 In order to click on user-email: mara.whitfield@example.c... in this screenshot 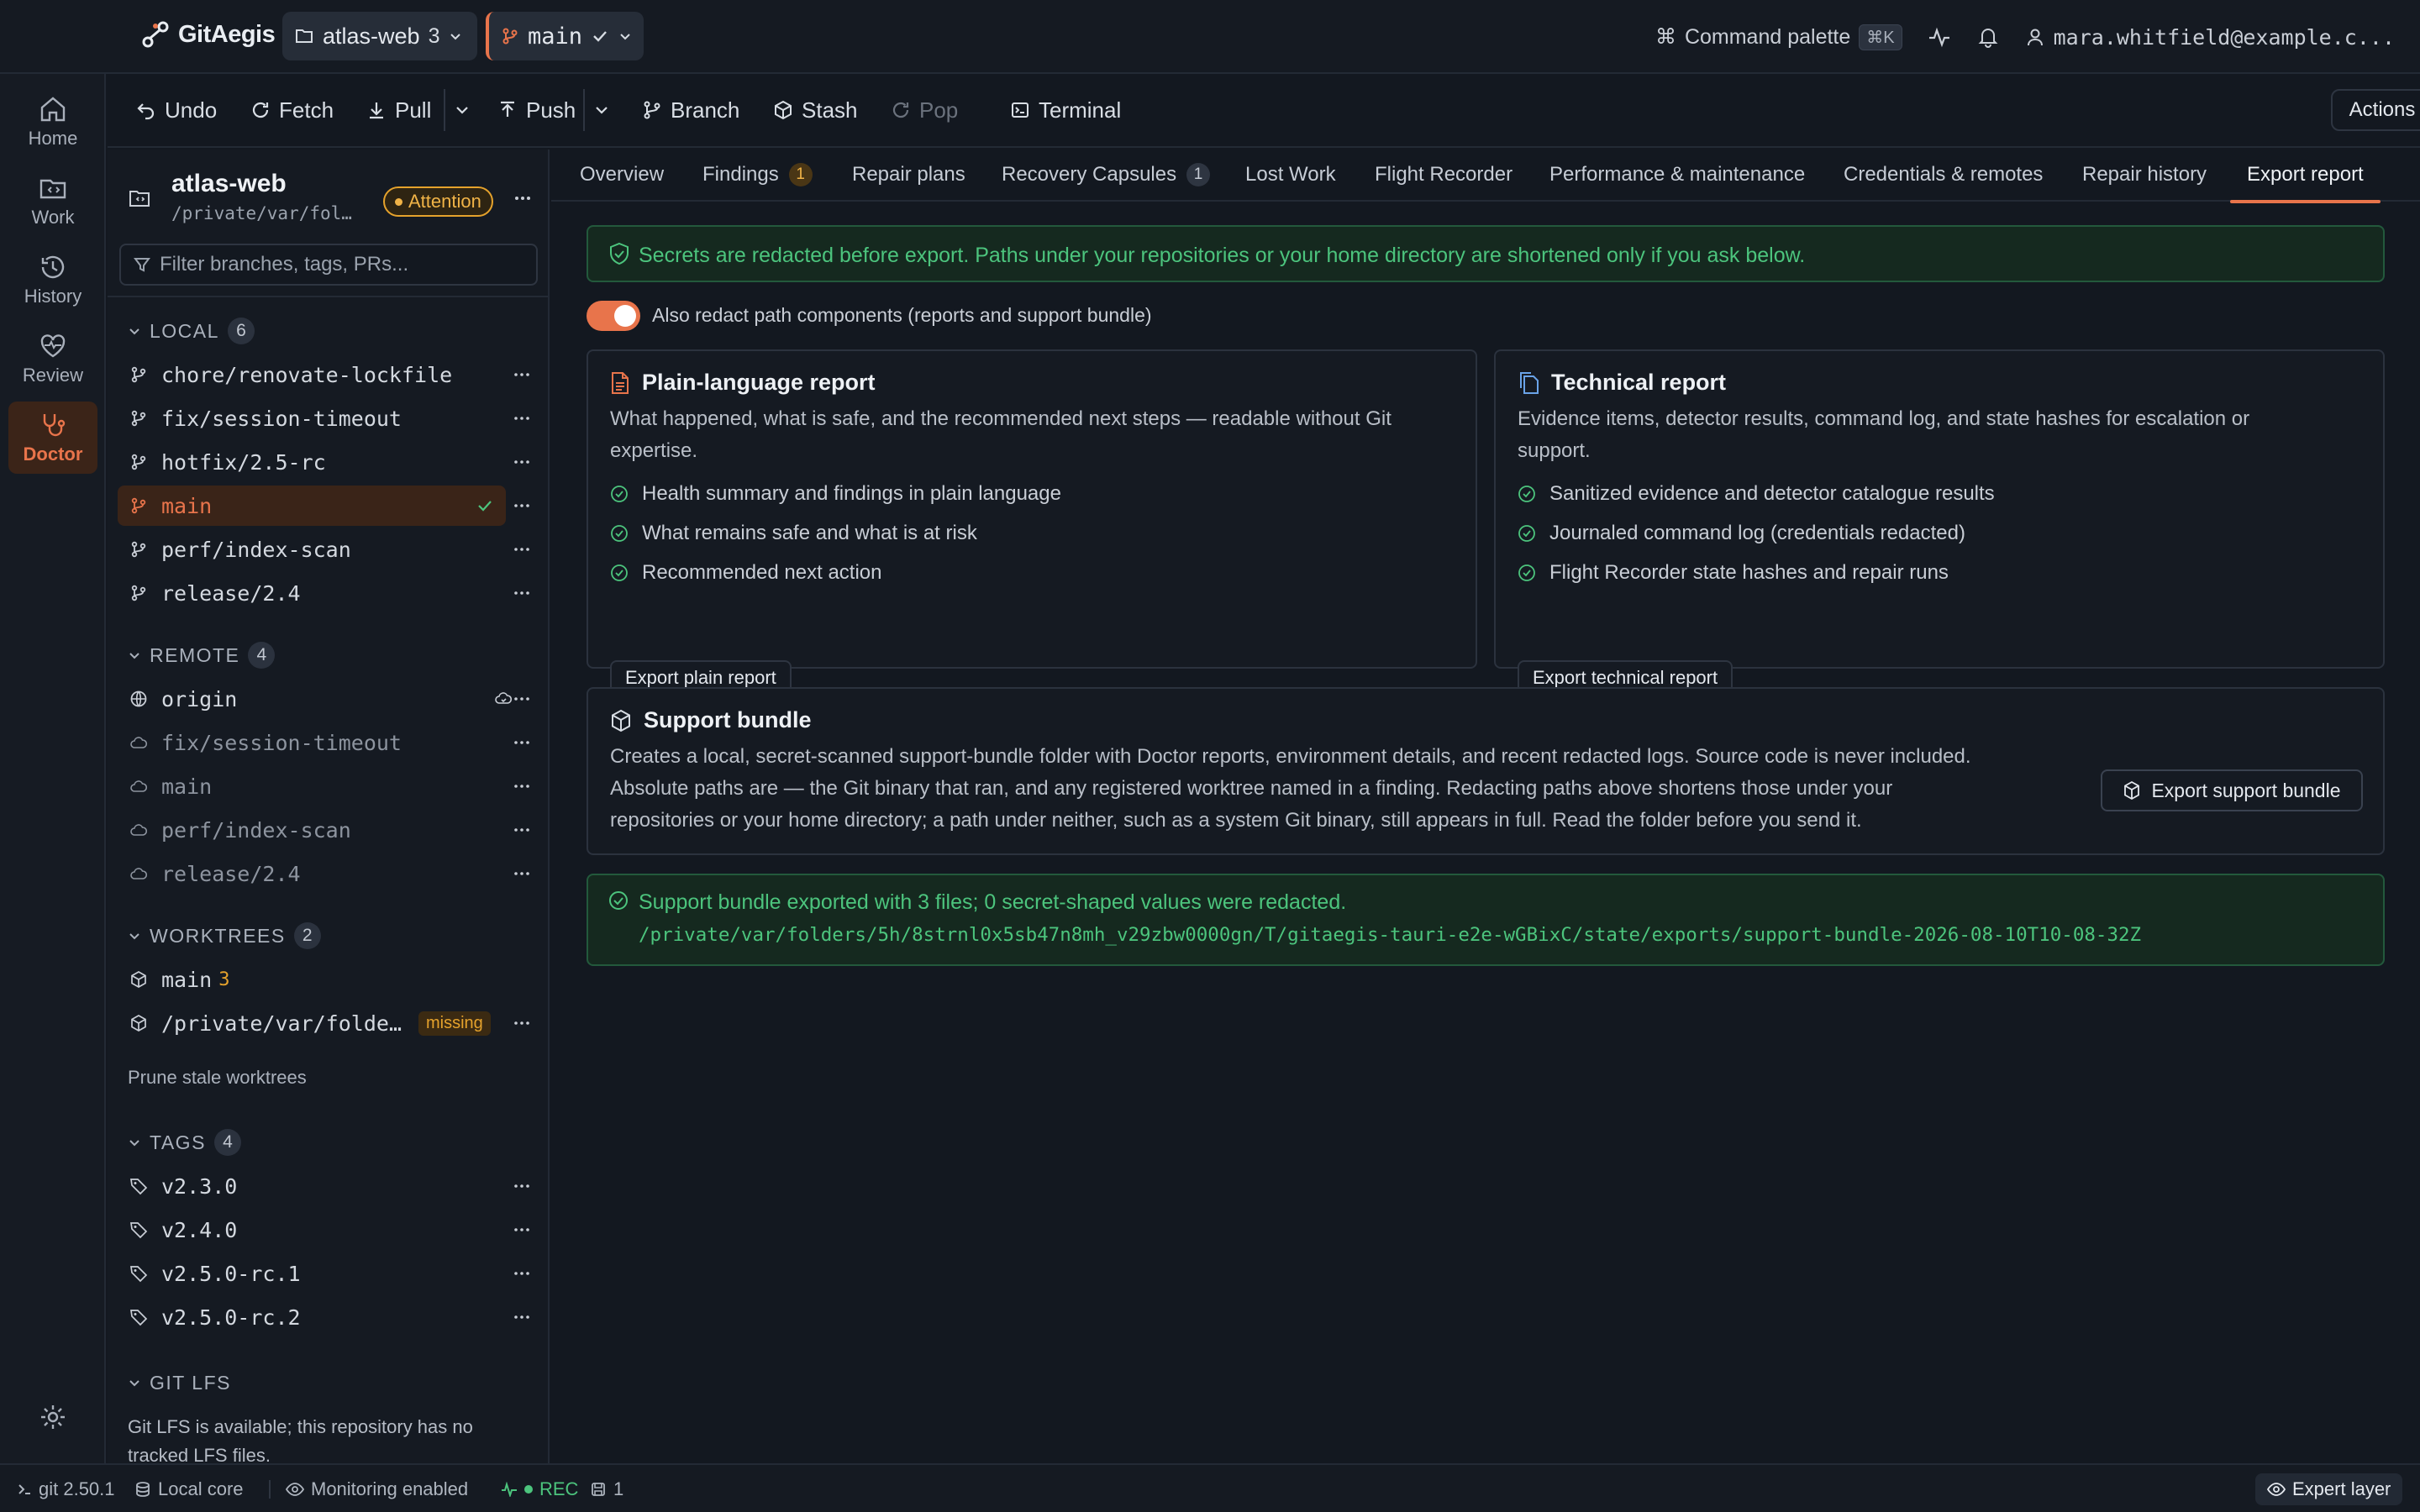, I will do `click(2224, 37)`.